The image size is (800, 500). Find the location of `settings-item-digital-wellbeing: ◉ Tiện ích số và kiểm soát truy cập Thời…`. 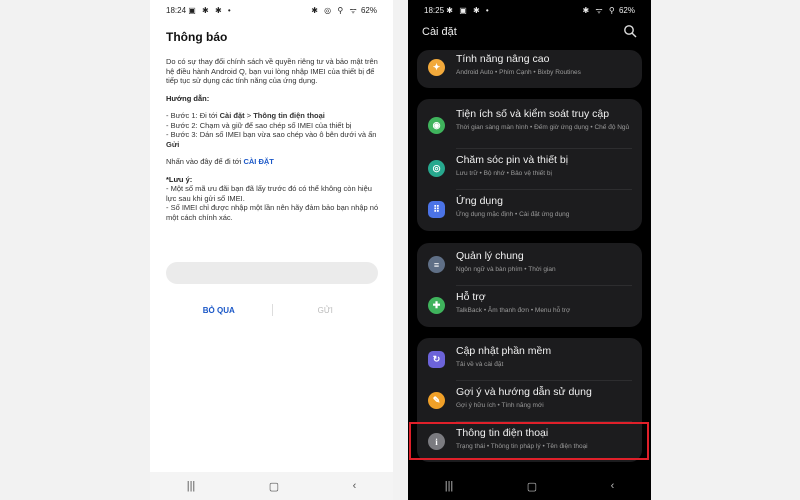

settings-item-digital-wellbeing: ◉ Tiện ích số và kiểm soát truy cập Thời… is located at coordinates (529, 126).